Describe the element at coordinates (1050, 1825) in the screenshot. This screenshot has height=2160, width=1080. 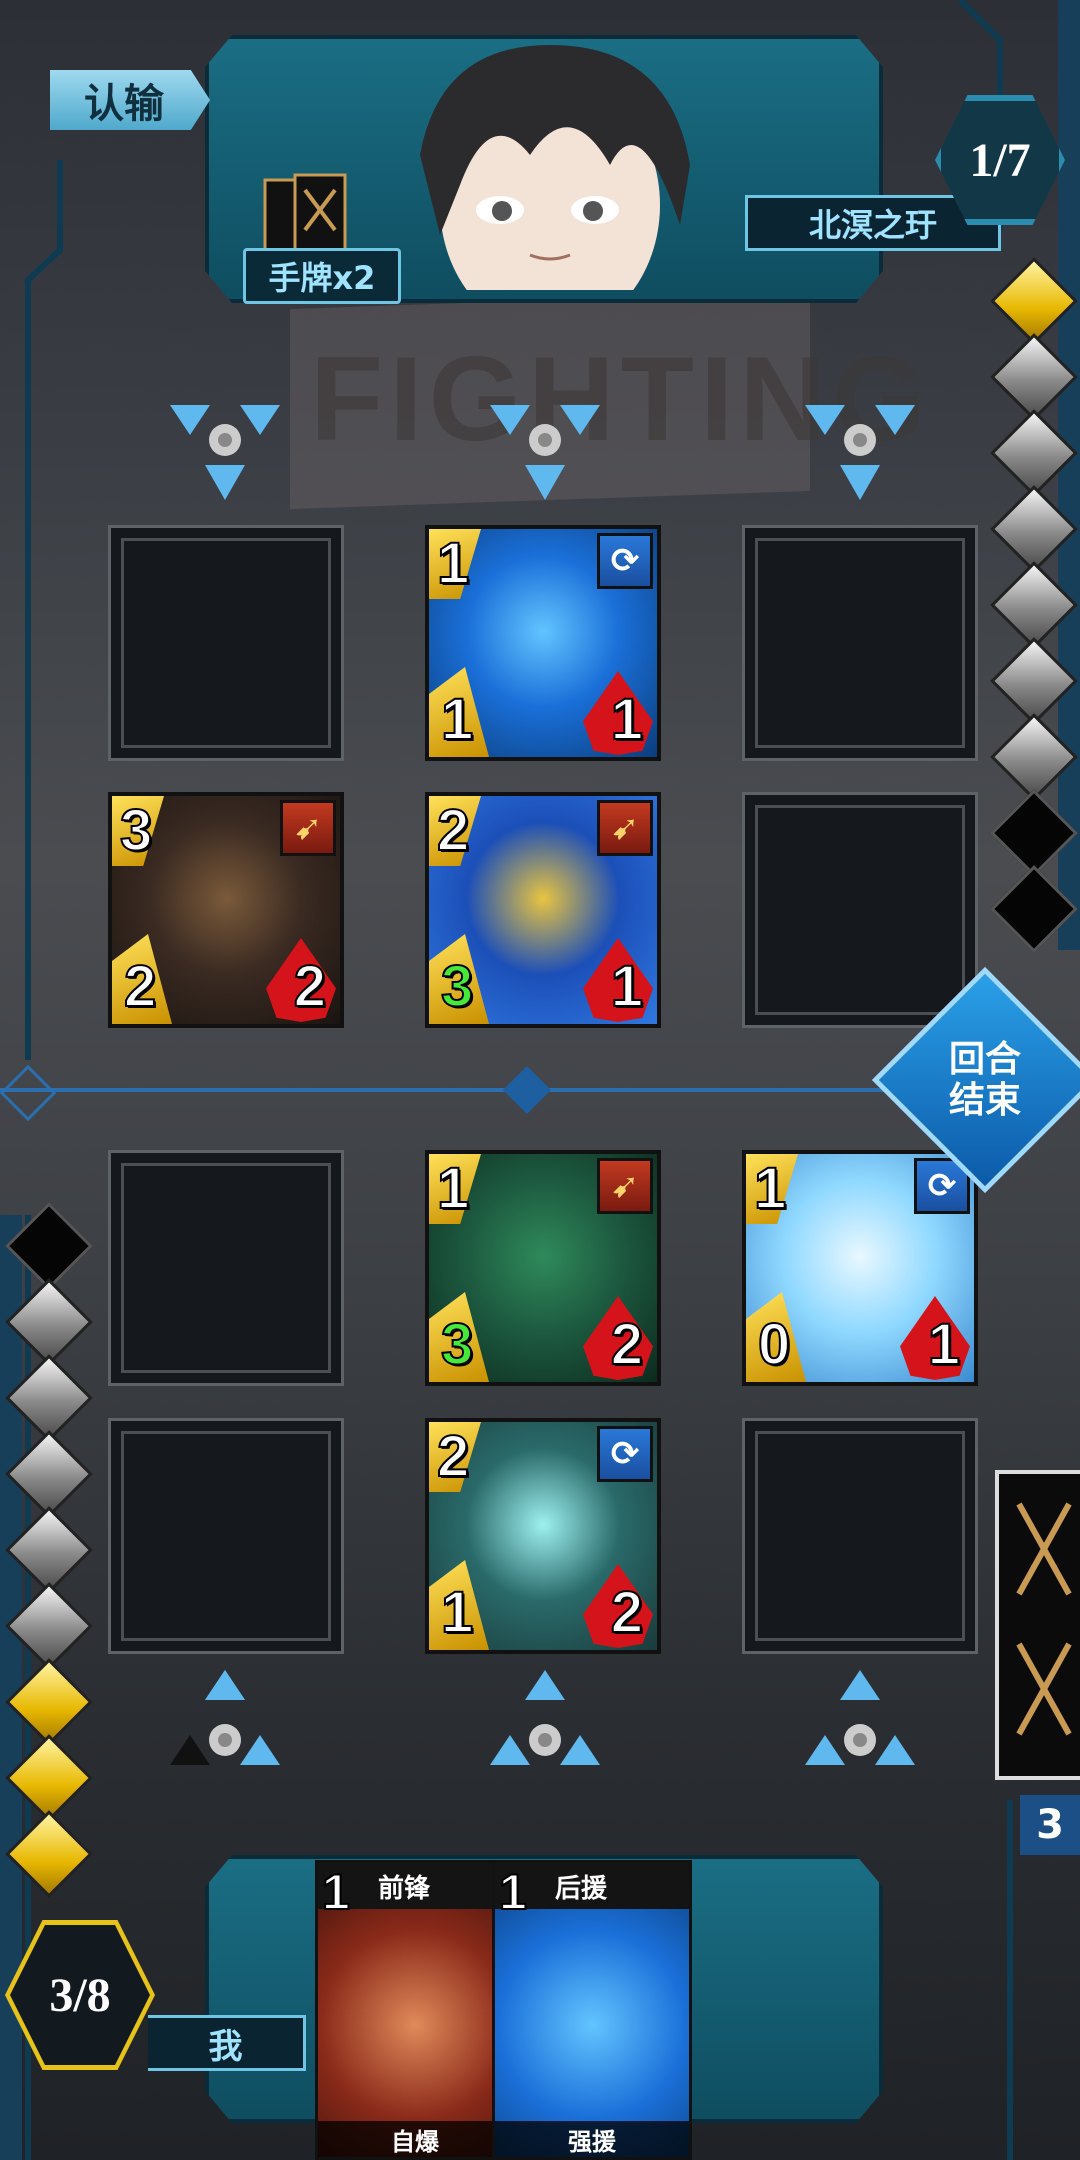
I see `deck-count: 3` at that location.